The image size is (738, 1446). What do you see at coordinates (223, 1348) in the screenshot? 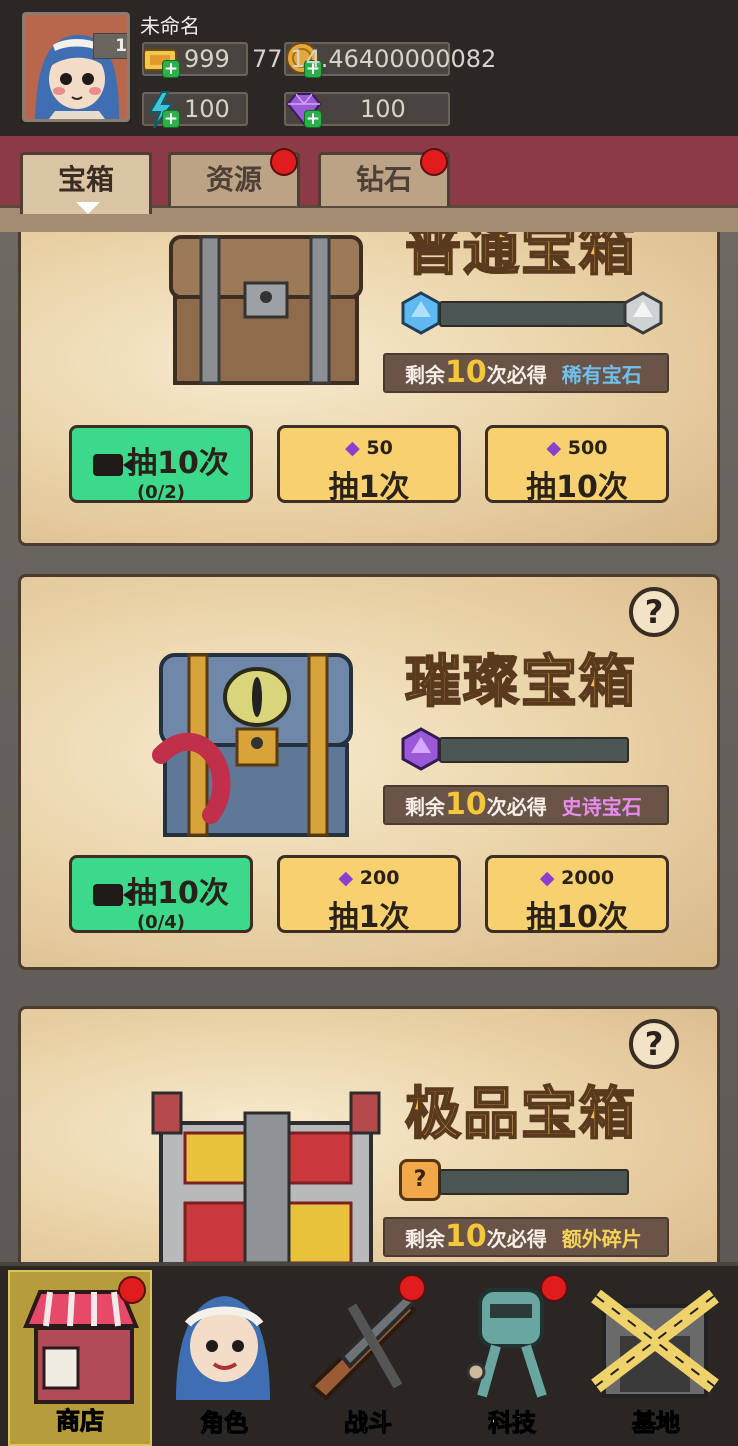
I see `character-portrait-icon` at bounding box center [223, 1348].